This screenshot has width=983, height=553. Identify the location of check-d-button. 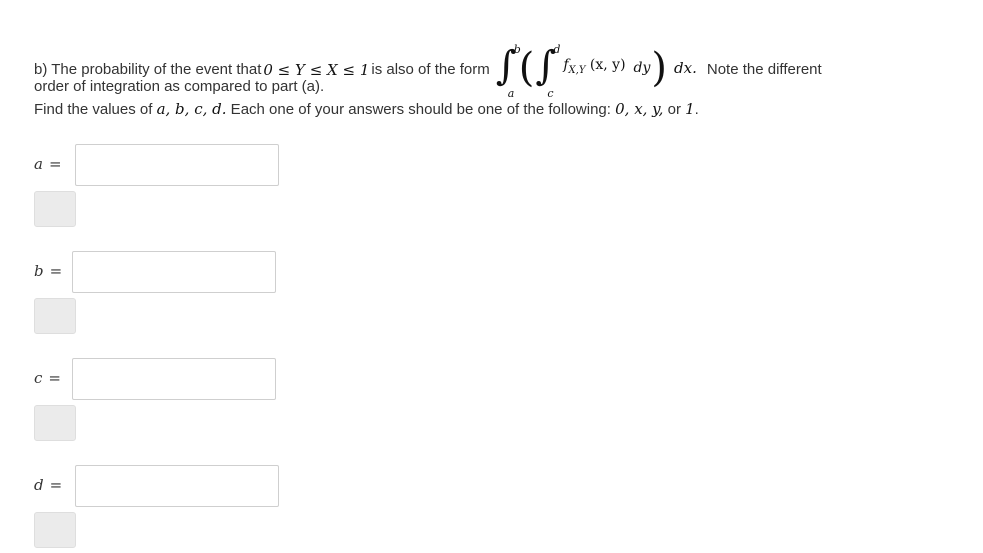
(55, 530).